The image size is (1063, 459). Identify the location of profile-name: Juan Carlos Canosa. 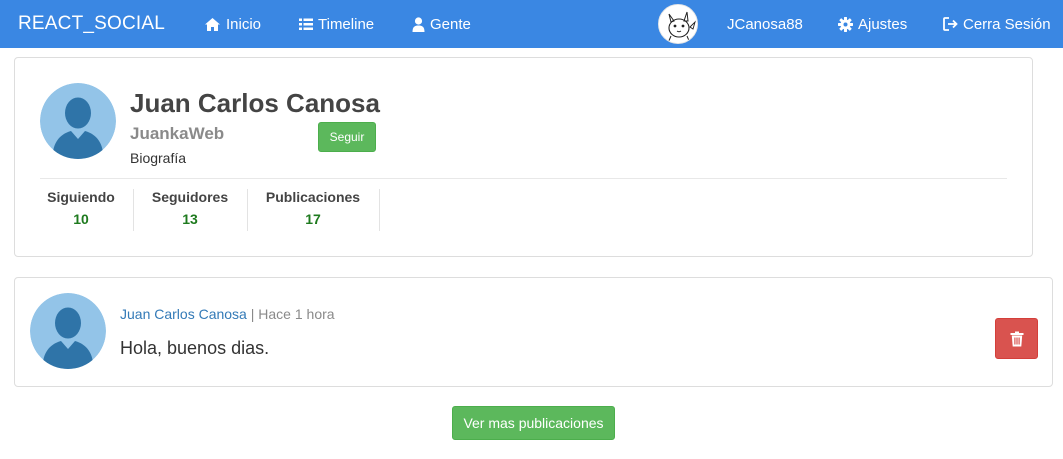
(255, 103).